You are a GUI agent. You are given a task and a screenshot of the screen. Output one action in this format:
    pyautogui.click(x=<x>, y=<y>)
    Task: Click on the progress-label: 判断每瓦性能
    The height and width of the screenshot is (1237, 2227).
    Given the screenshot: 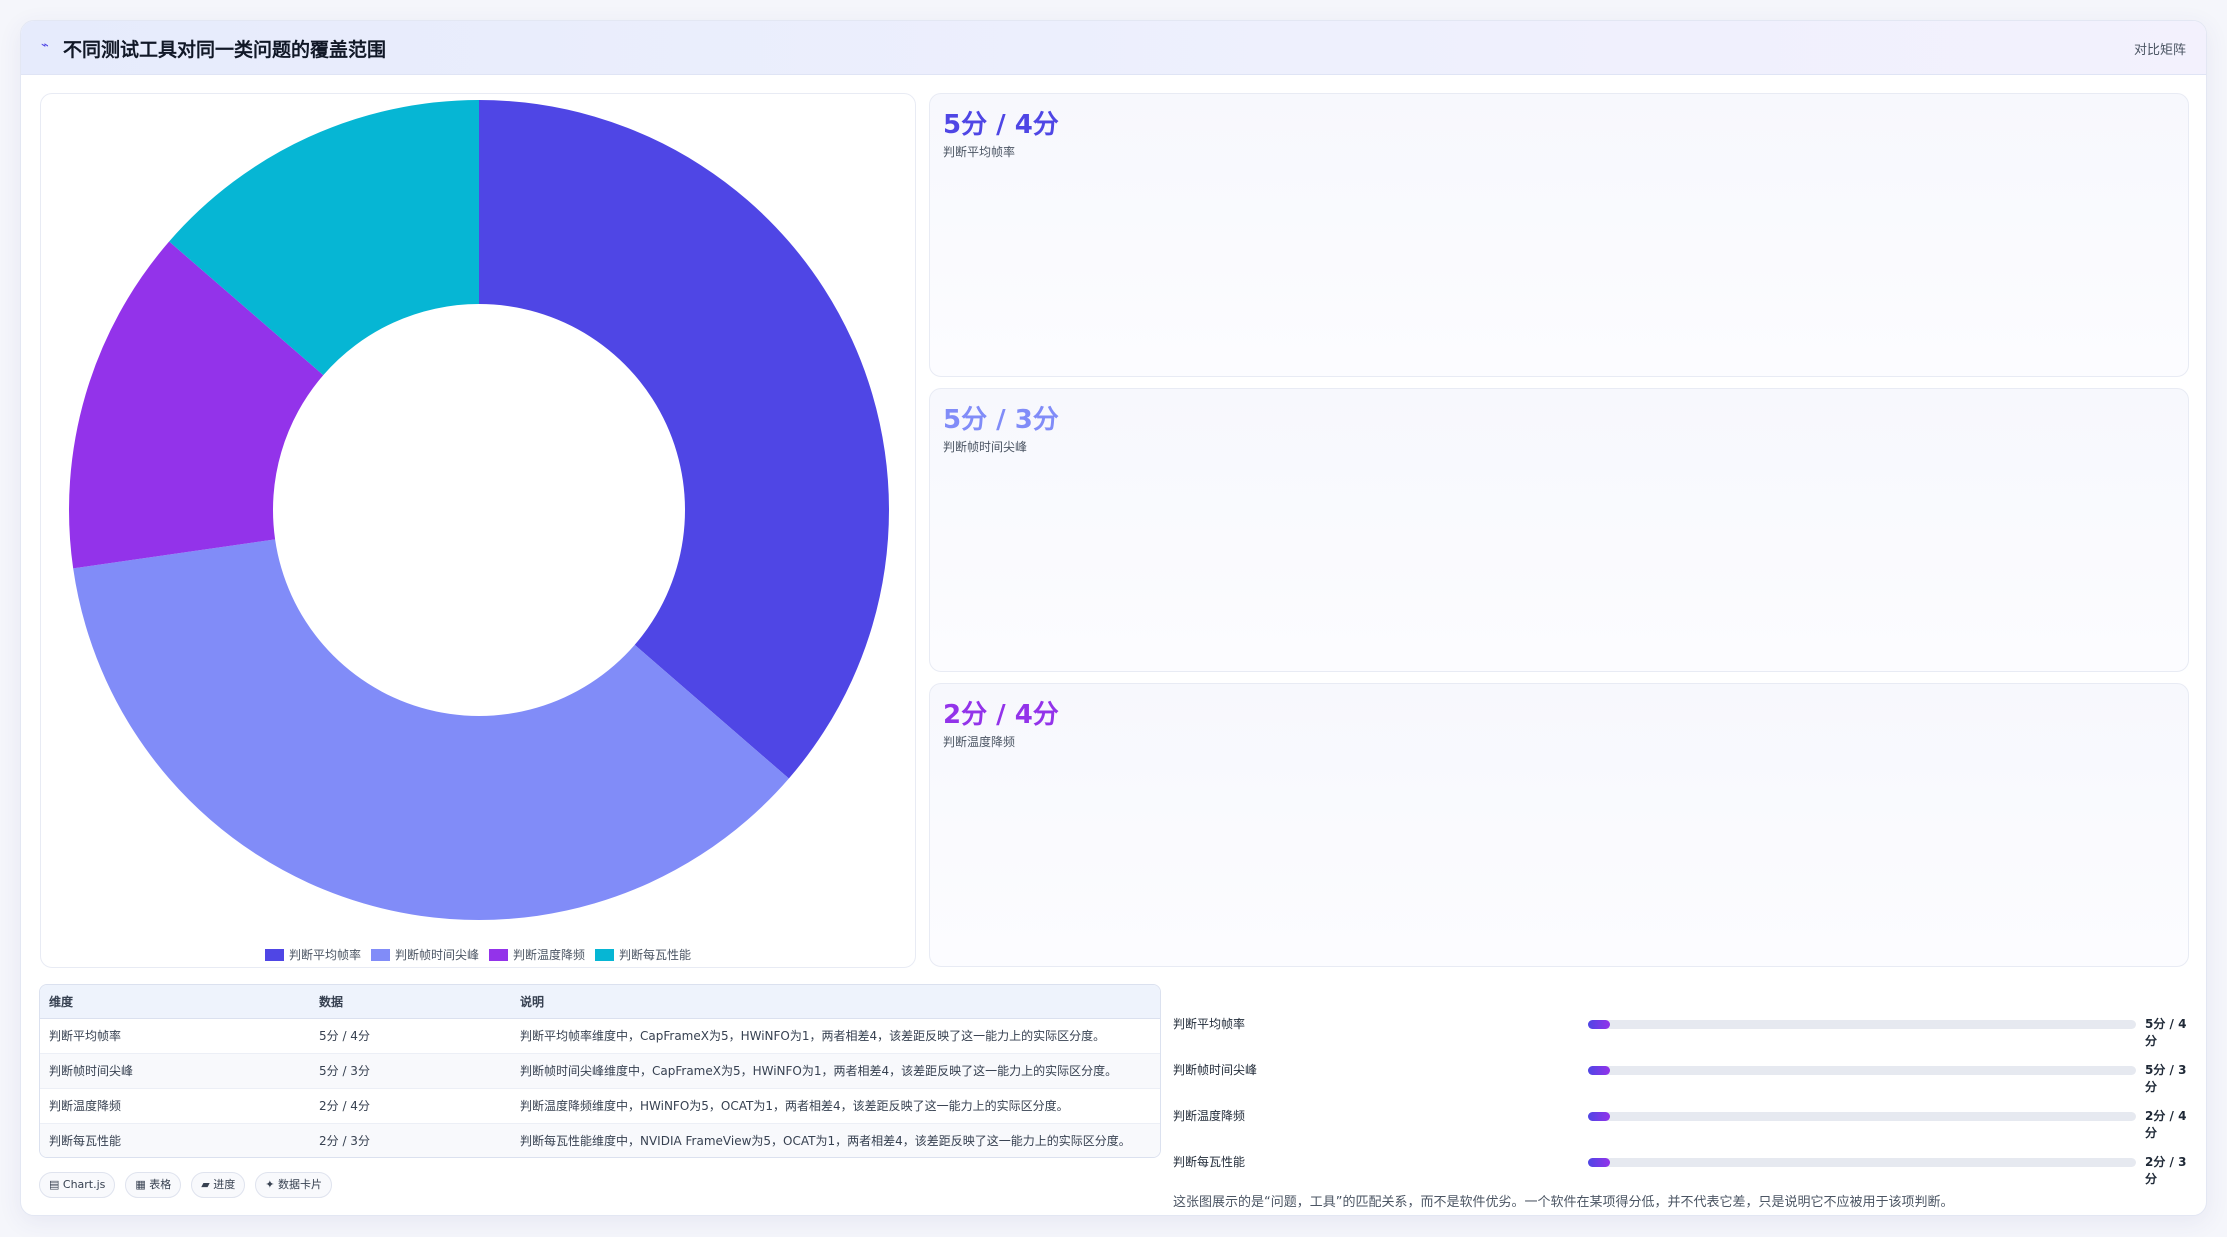 What is the action you would take?
    pyautogui.click(x=1209, y=1162)
    